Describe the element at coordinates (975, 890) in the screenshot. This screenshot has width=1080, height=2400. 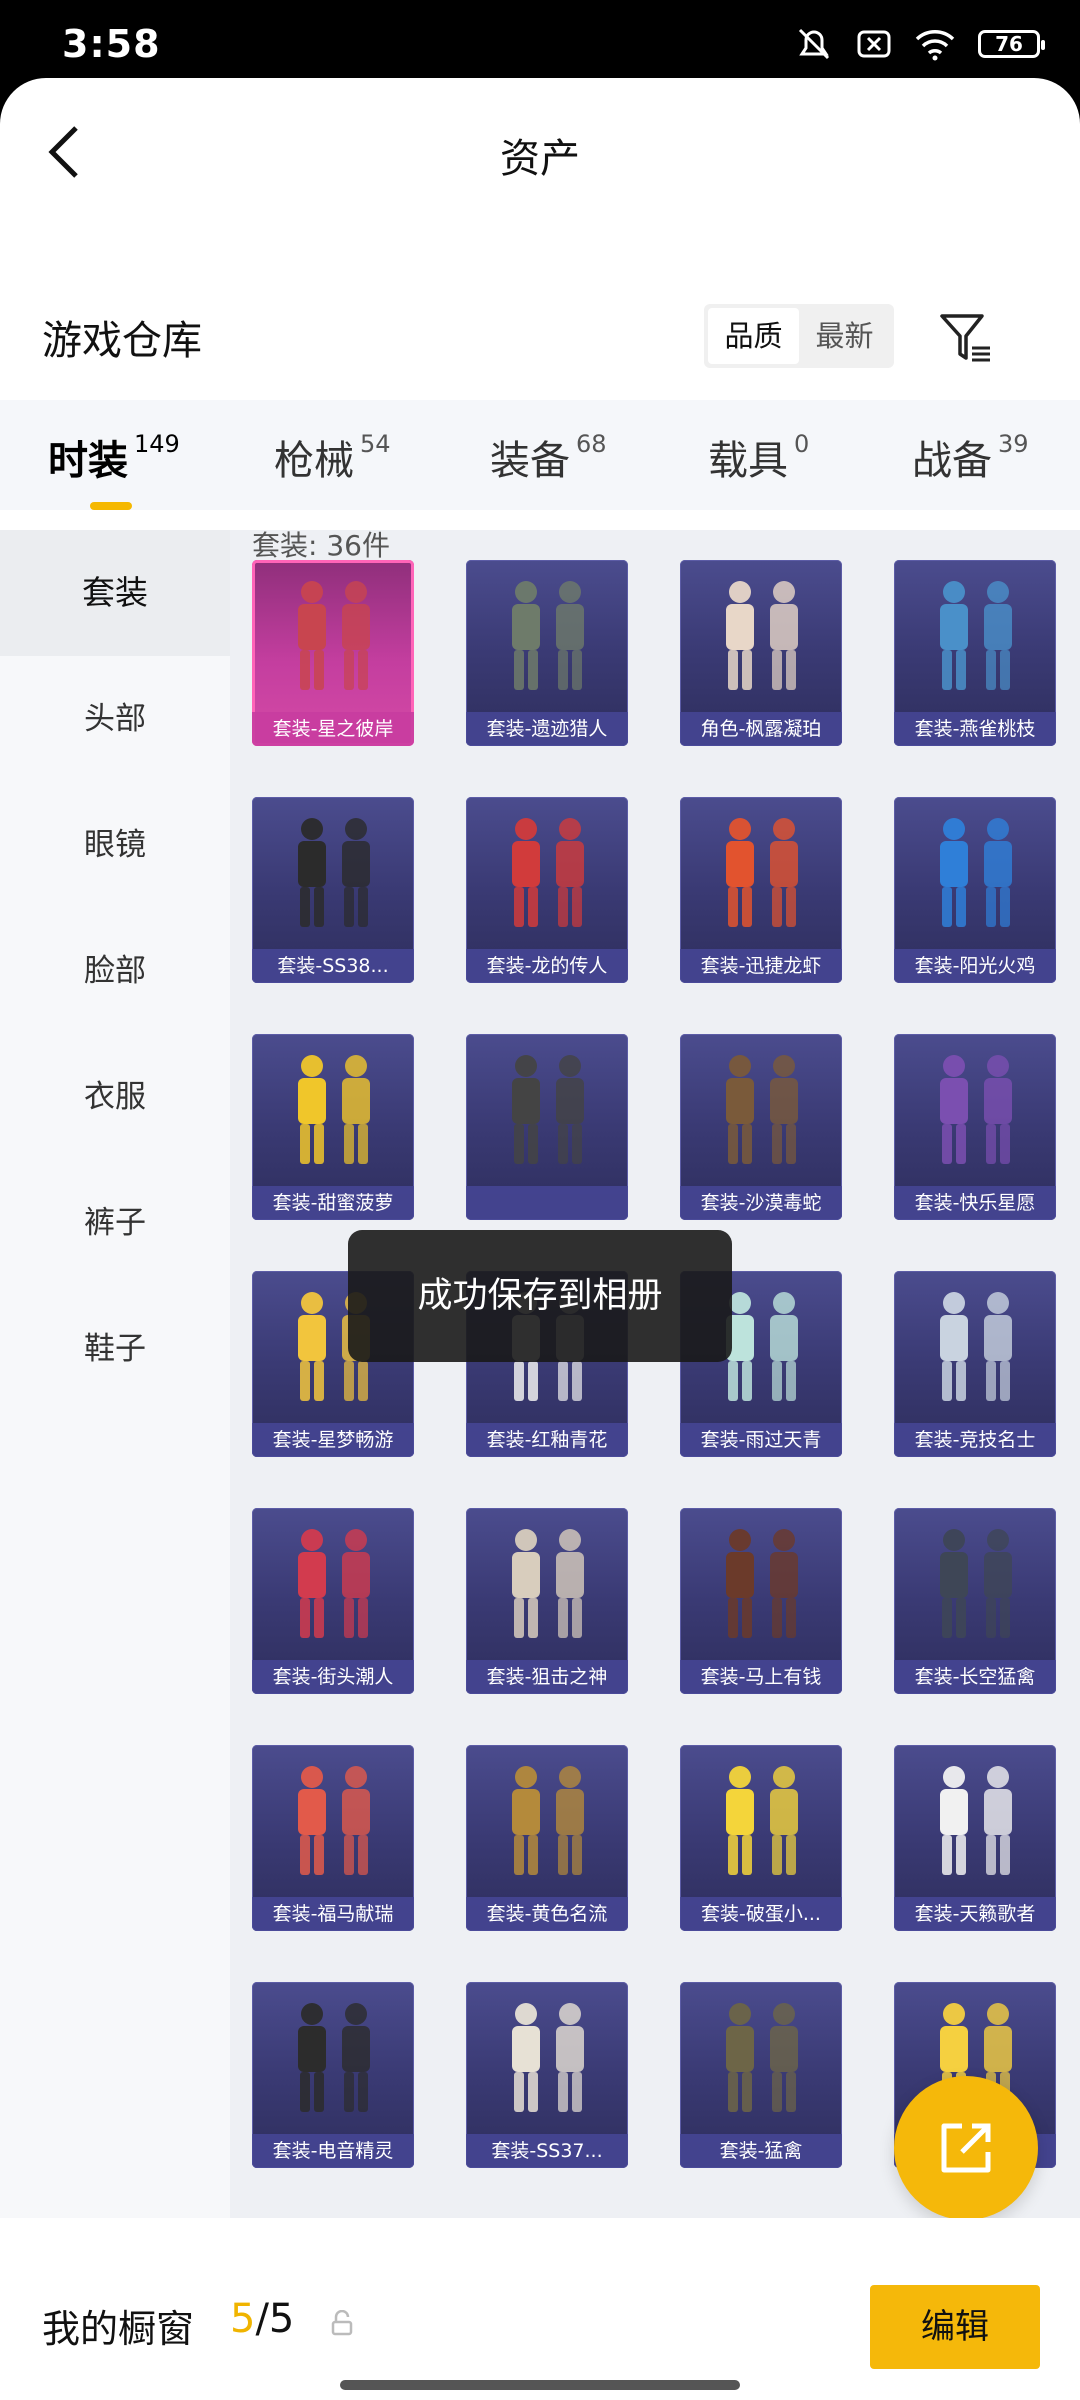
I see `outfit-card: 套装-阳光火鸡` at that location.